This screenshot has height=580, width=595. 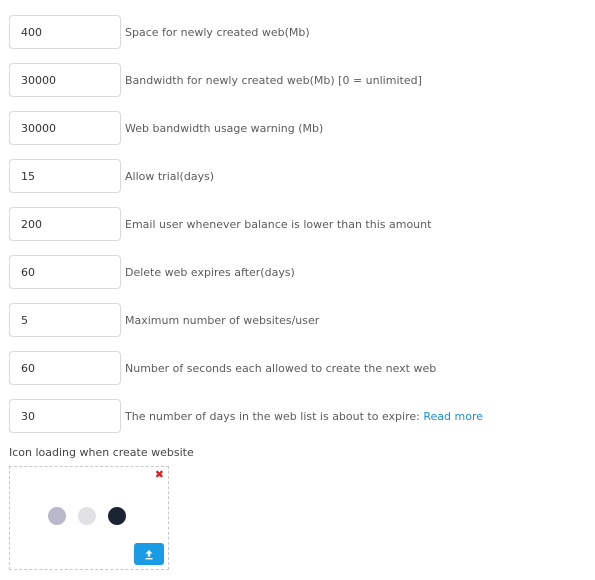 I want to click on max-websites-input, so click(x=65, y=320).